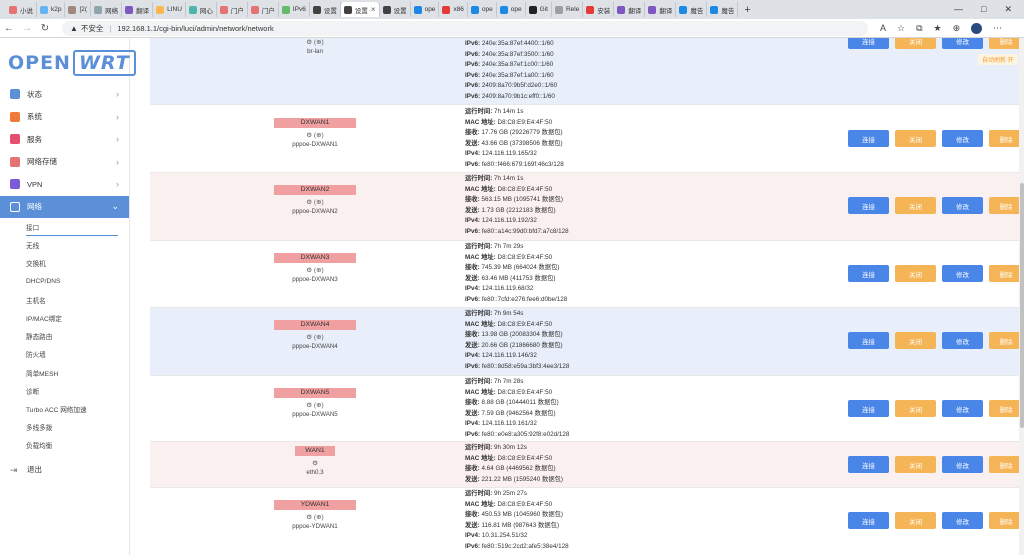  Describe the element at coordinates (315, 190) in the screenshot. I see `interface-badge: DXWAN2` at that location.